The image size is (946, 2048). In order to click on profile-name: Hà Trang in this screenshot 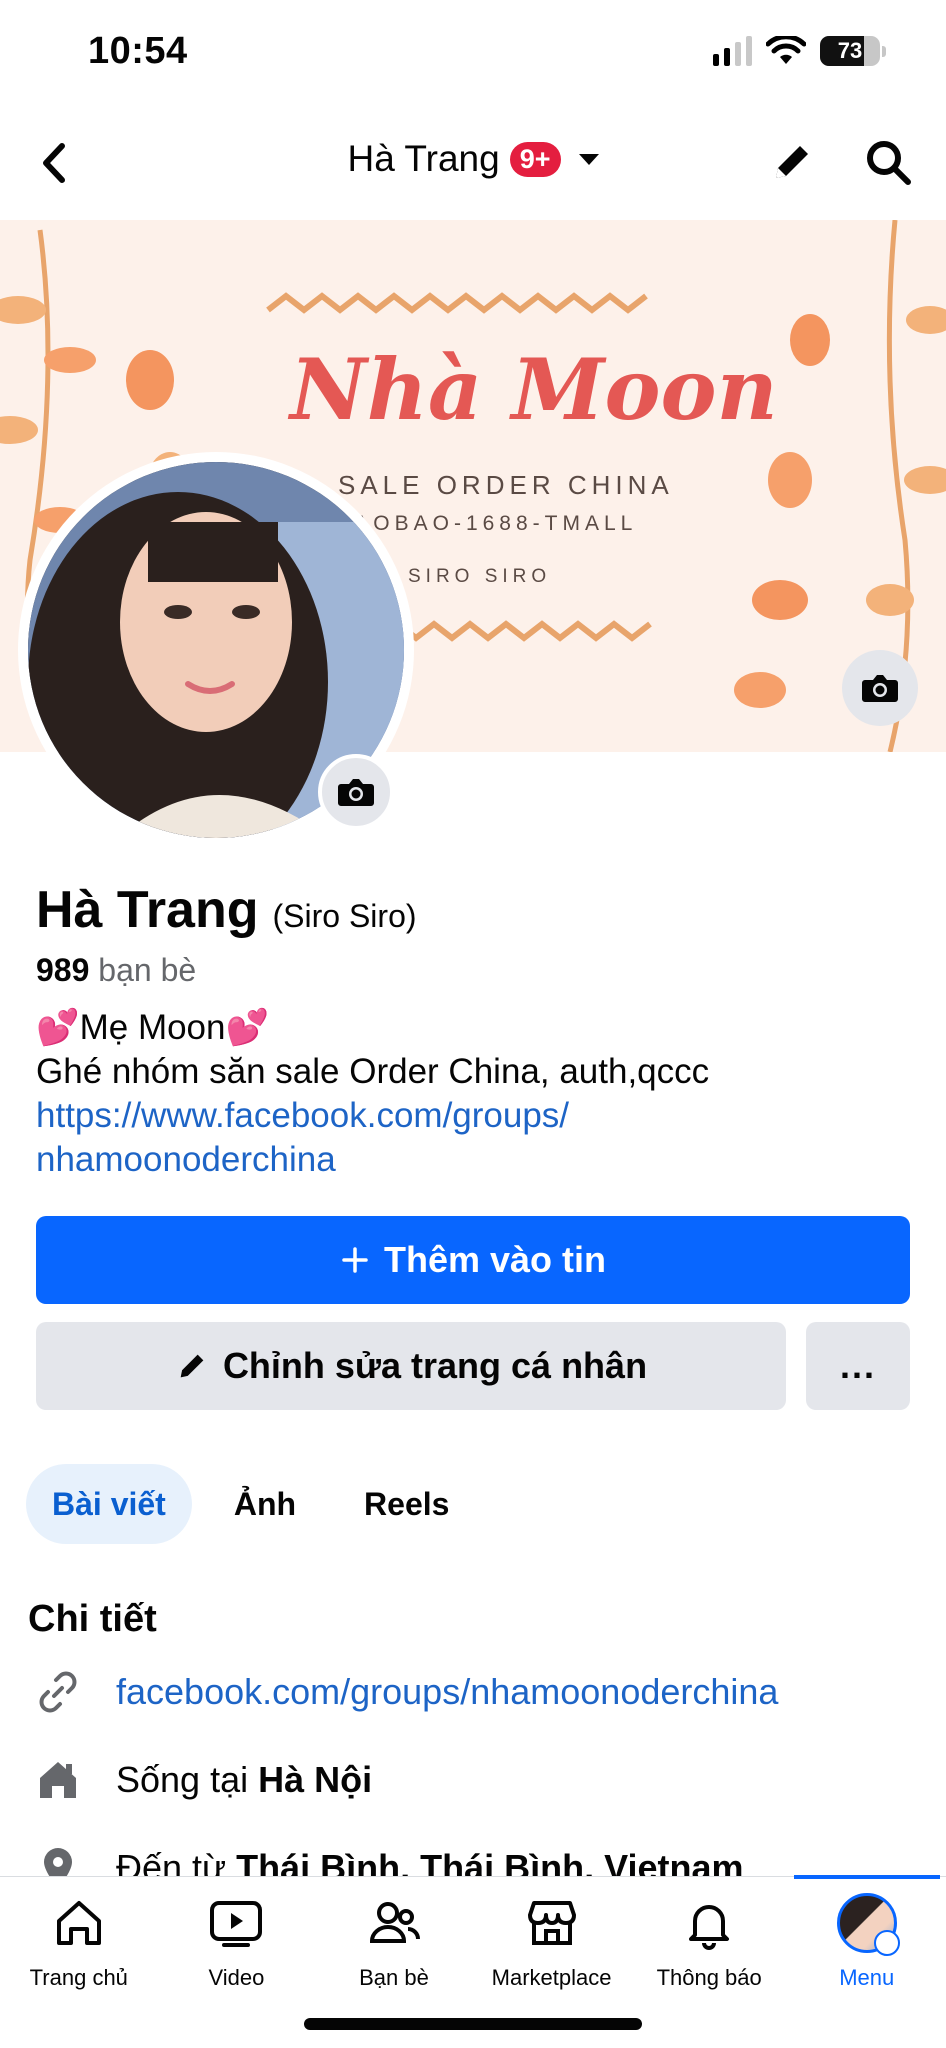, I will do `click(147, 910)`.